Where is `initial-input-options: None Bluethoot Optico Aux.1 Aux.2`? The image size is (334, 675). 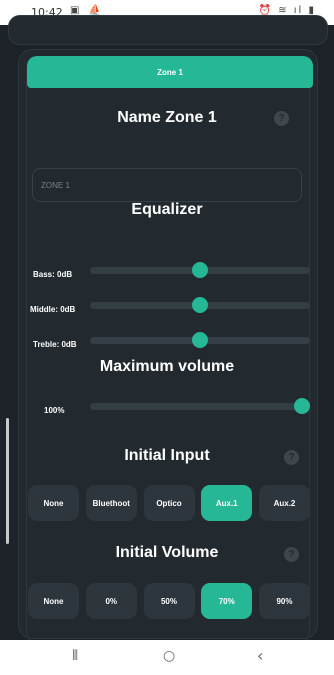 initial-input-options: None Bluethoot Optico Aux.1 Aux.2 is located at coordinates (169, 503).